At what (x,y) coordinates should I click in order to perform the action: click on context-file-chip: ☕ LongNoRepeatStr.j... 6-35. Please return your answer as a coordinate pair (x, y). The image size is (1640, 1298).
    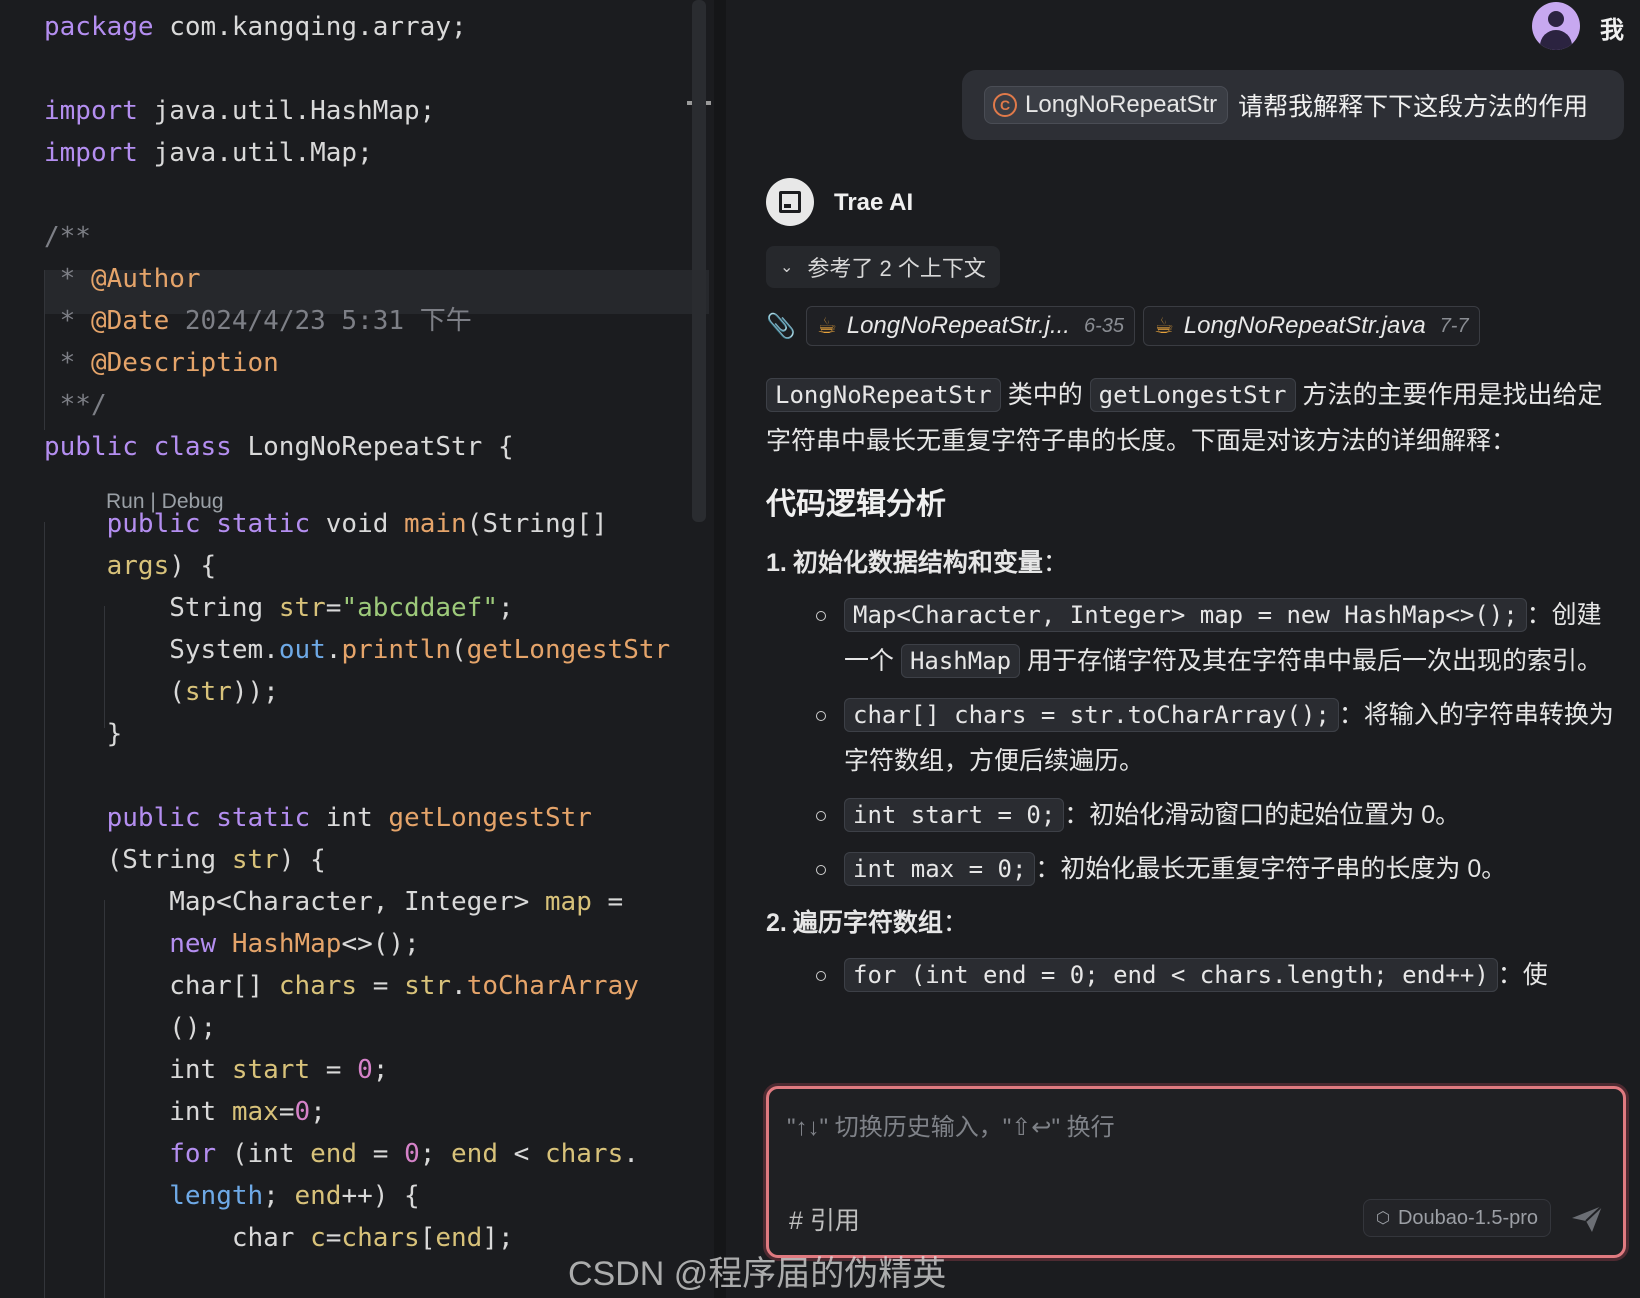
    Looking at the image, I should click on (971, 326).